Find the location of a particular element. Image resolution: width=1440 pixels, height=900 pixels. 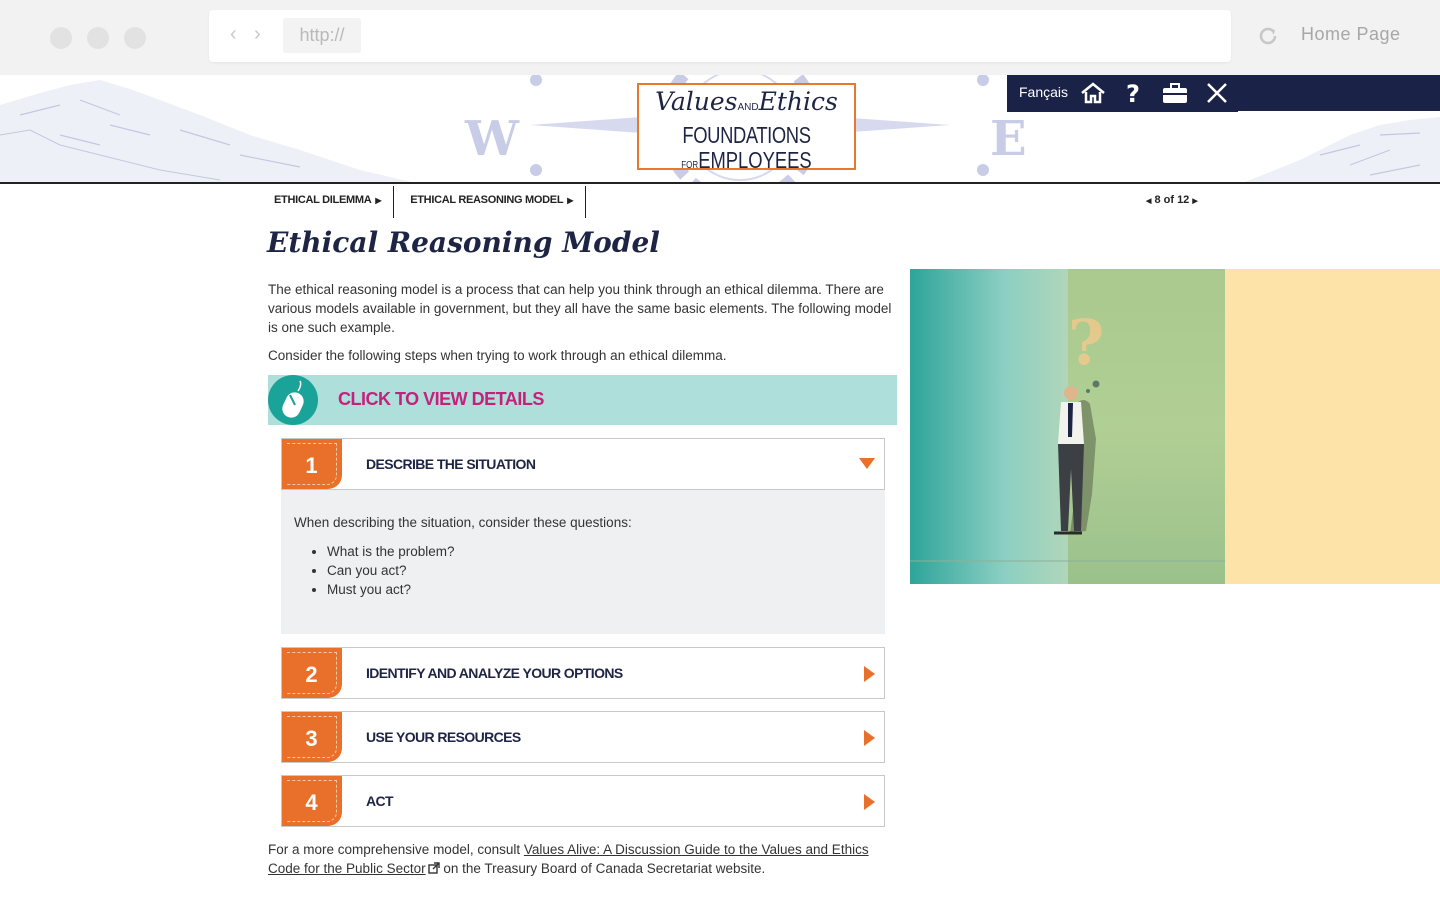

step-number-badge: 3 is located at coordinates (312, 737).